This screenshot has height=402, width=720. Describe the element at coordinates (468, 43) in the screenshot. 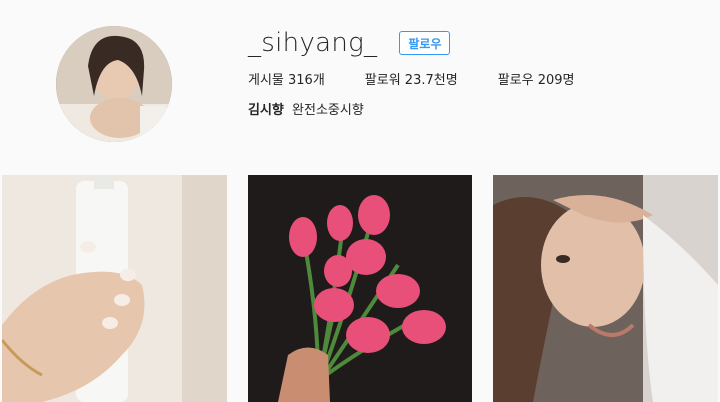

I see `name-row: _sihyang_ 팔로우` at that location.